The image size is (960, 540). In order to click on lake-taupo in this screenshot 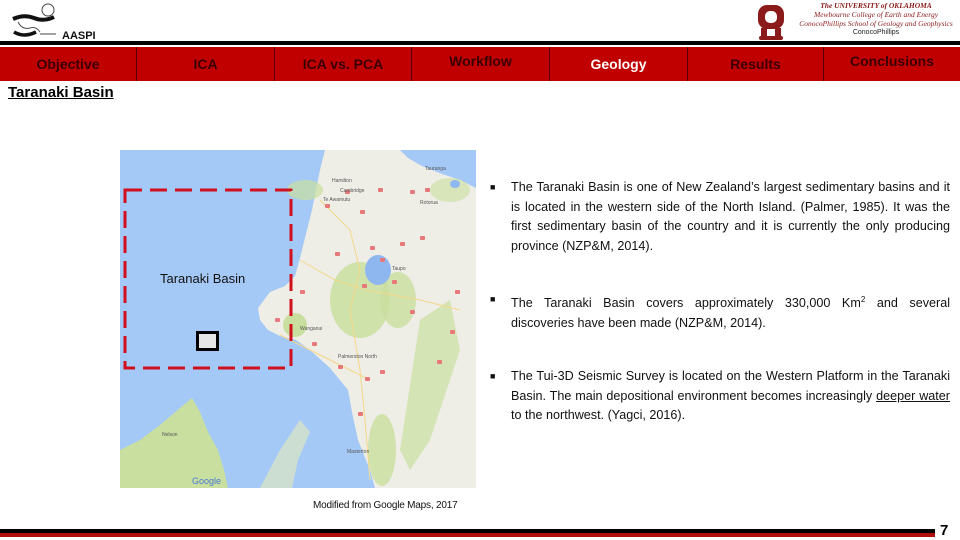, I will do `click(378, 270)`.